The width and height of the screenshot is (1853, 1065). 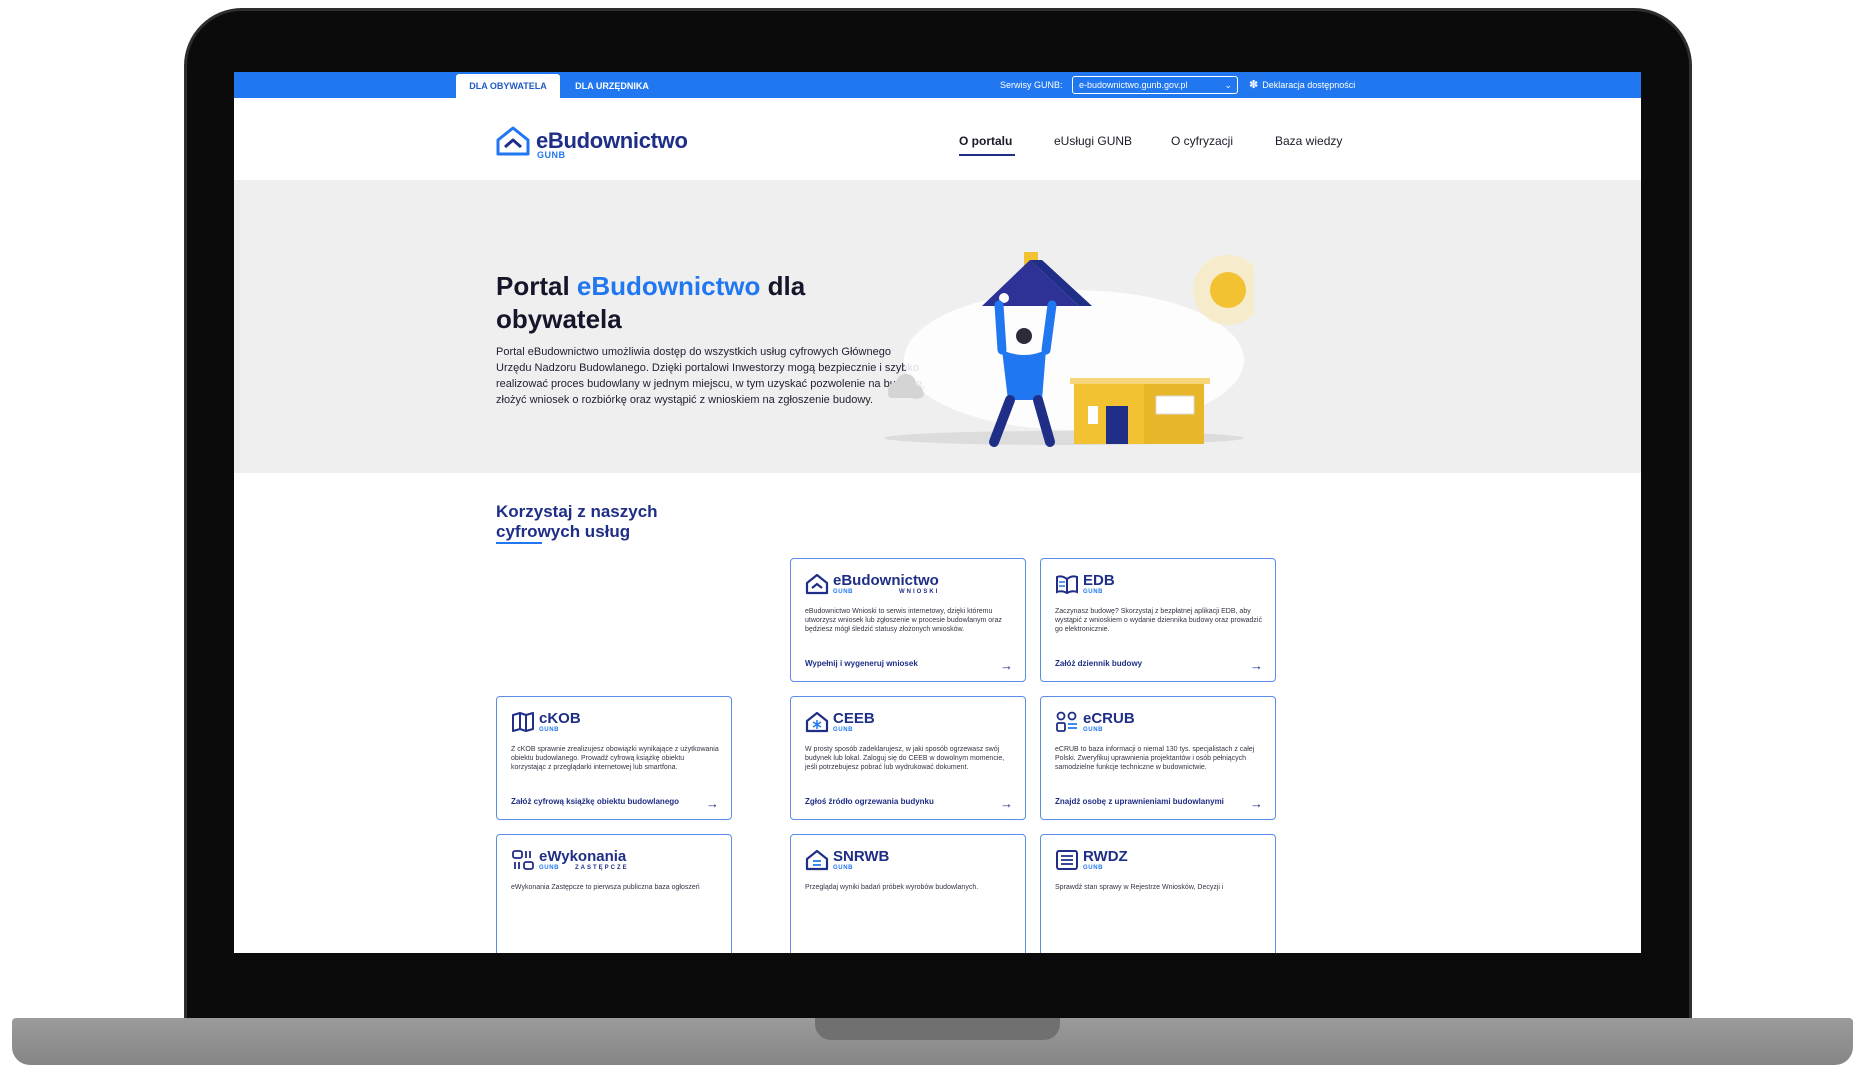 What do you see at coordinates (869, 801) in the screenshot?
I see `card-link: Zgłoś źródło ogrzewania budynku` at bounding box center [869, 801].